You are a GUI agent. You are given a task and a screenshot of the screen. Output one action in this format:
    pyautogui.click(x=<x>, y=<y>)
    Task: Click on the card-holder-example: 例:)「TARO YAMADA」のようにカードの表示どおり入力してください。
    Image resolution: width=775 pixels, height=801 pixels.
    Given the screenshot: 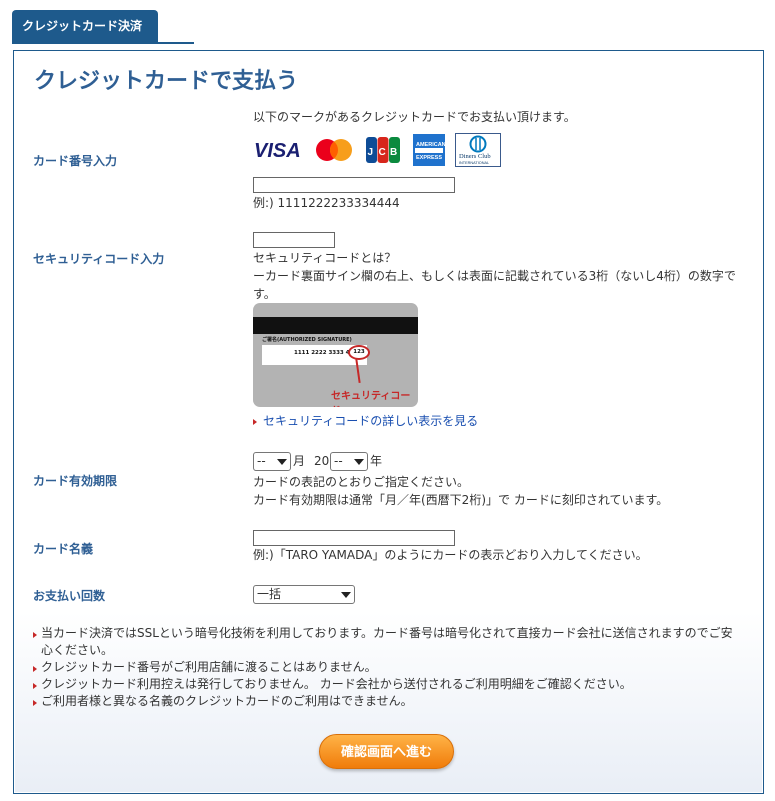 What is the action you would take?
    pyautogui.click(x=450, y=555)
    